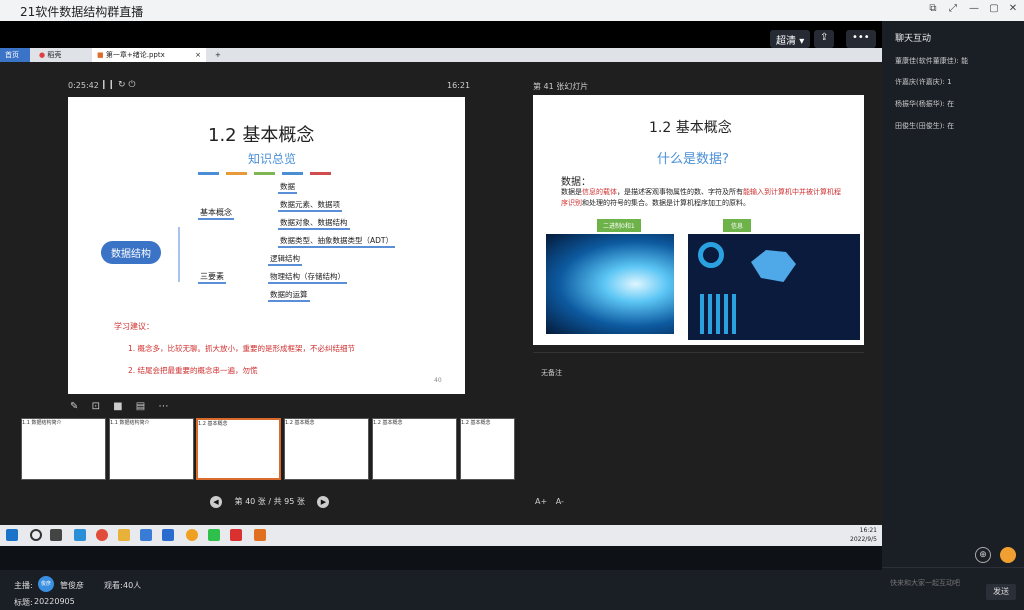  Describe the element at coordinates (933, 8) in the screenshot. I see `pin-icon: ⧉` at that location.